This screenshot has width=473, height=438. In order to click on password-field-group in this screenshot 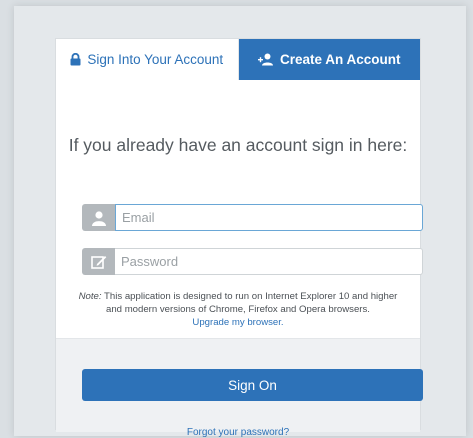, I will do `click(252, 261)`.